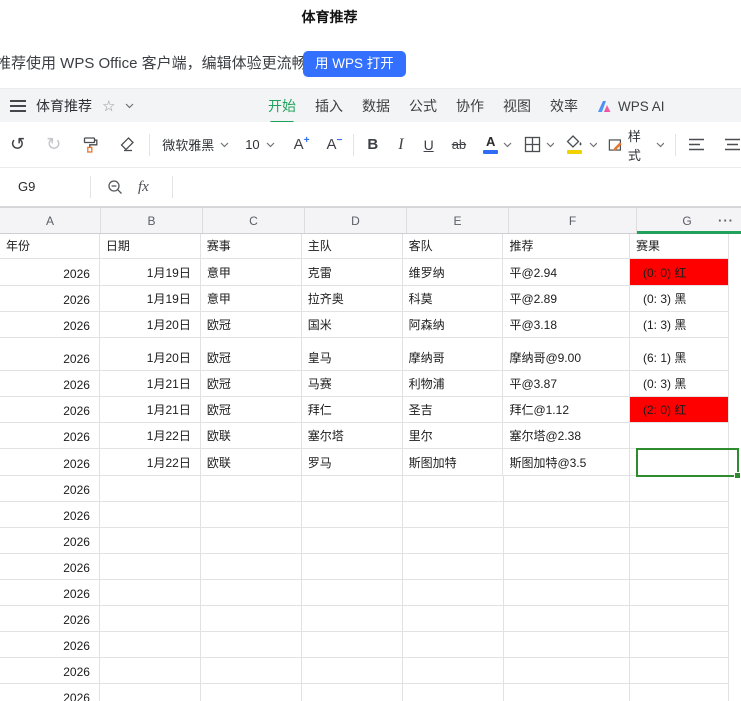  What do you see at coordinates (566, 299) in the screenshot?
I see `grid-cell: 平@2.89` at bounding box center [566, 299].